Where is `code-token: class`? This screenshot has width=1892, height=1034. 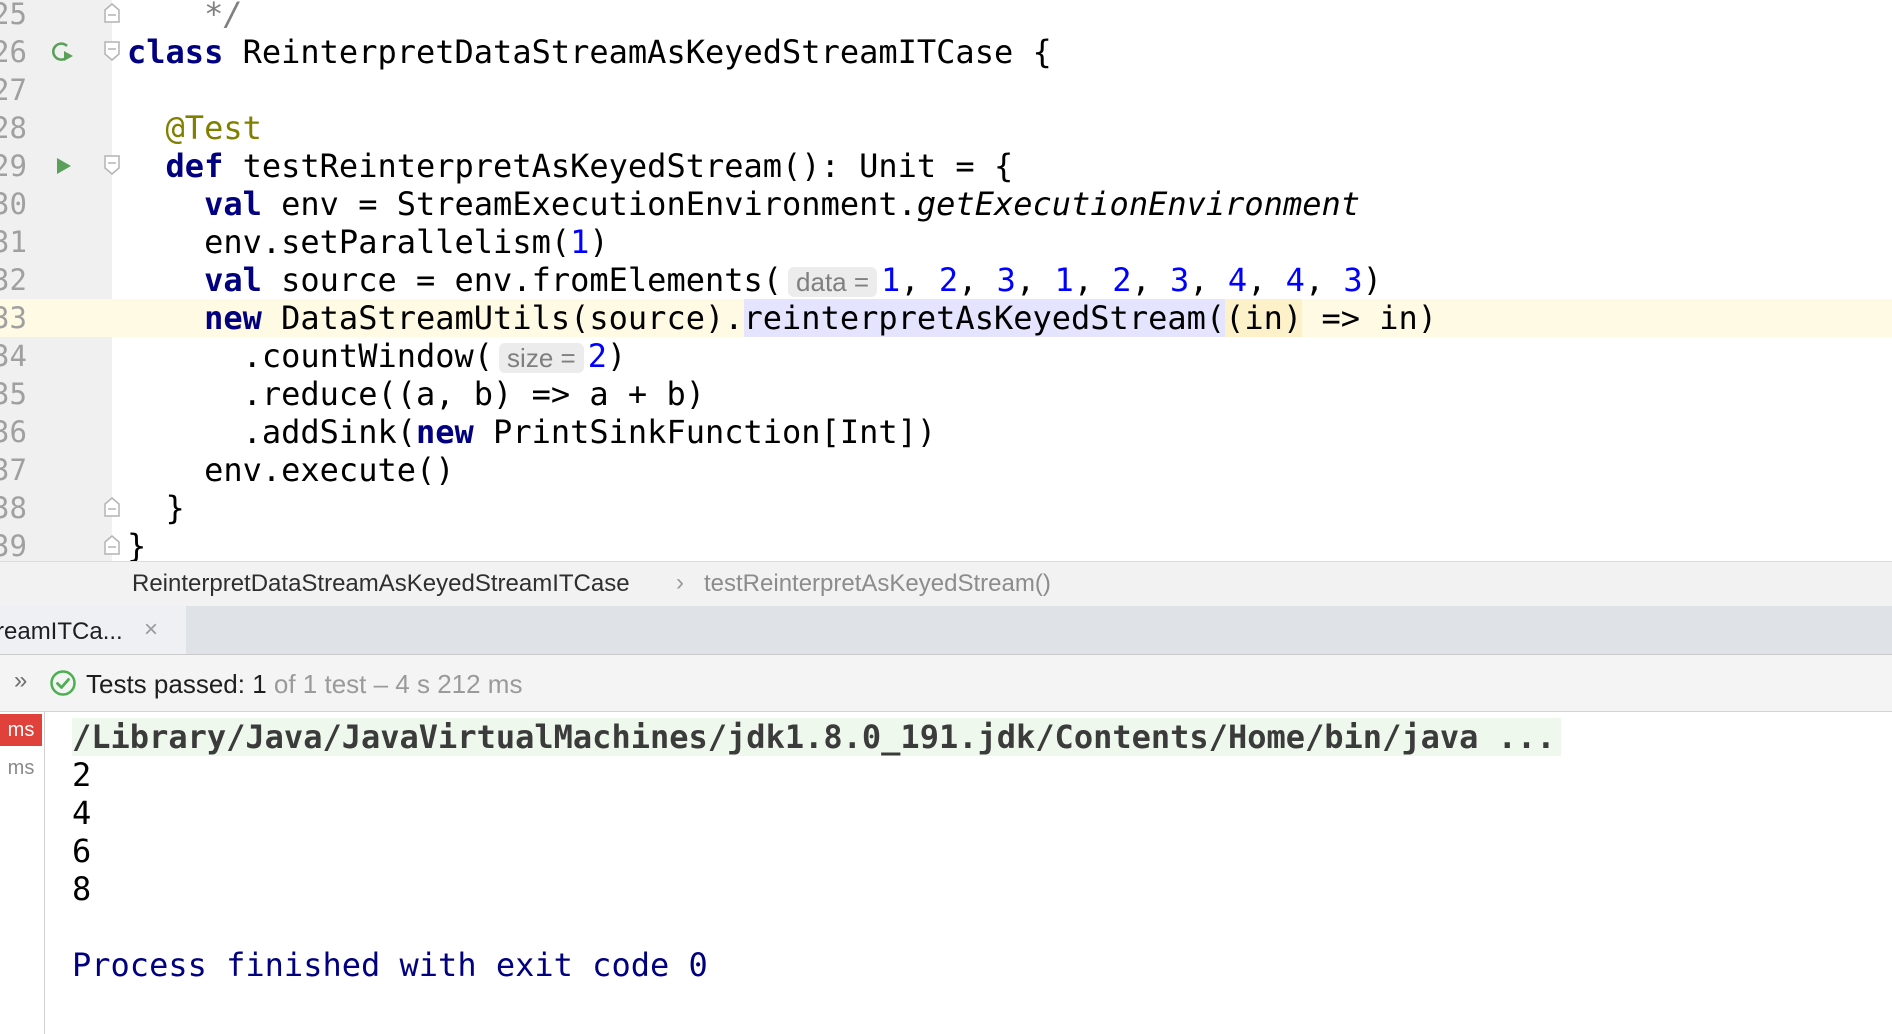
code-token: class is located at coordinates (175, 52).